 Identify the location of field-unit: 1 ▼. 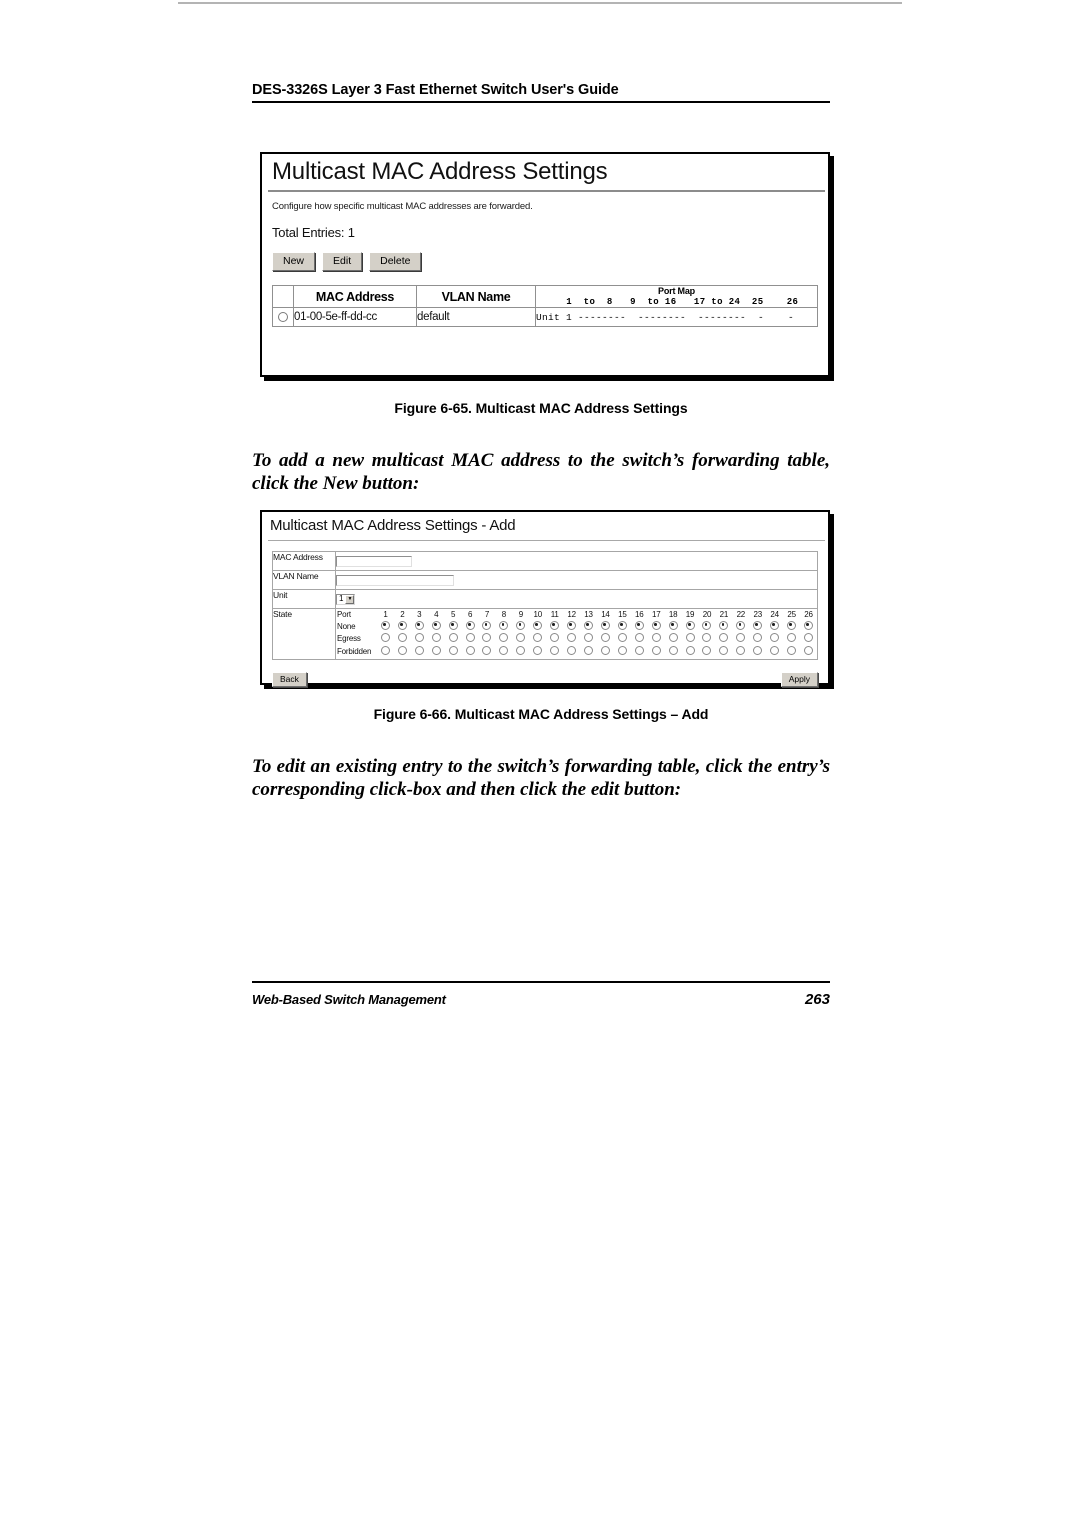
(576, 599).